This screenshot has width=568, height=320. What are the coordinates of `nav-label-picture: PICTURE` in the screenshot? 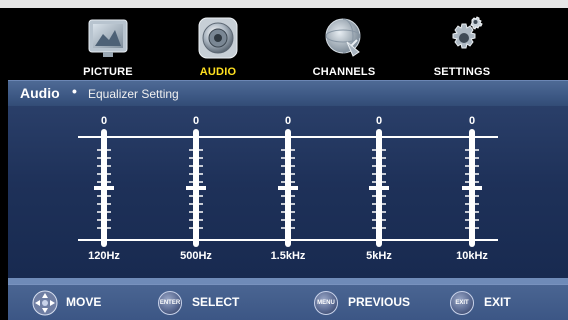 It's located at (108, 72).